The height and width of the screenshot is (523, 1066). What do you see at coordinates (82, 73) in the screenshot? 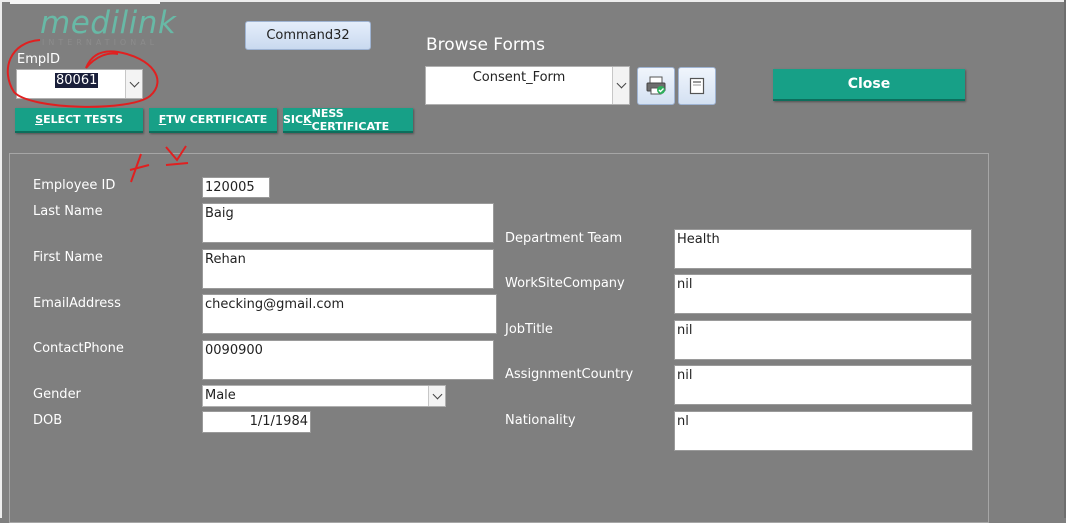
I see `annotation-circle` at bounding box center [82, 73].